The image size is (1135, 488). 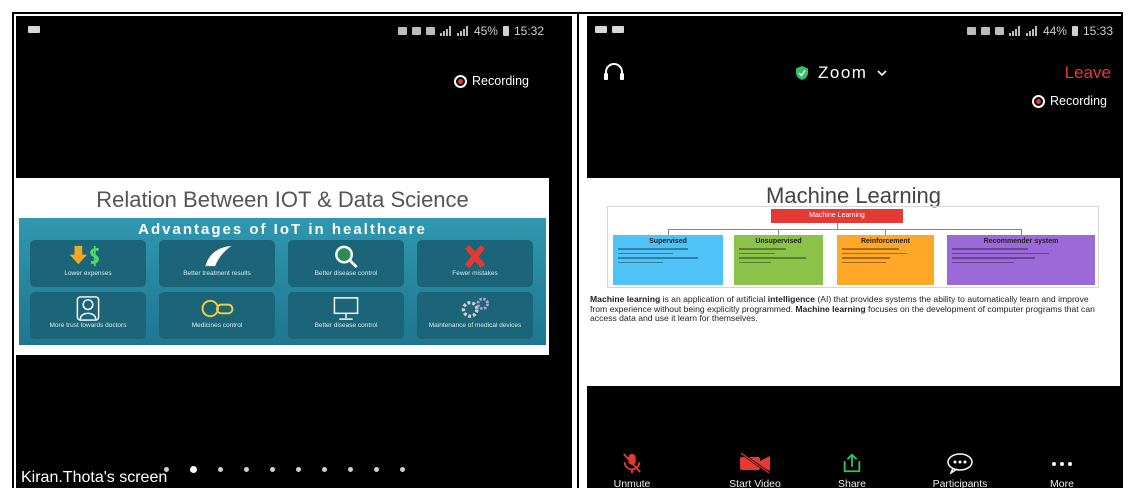 What do you see at coordinates (668, 260) in the screenshot?
I see `branch-supervised: Supervised` at bounding box center [668, 260].